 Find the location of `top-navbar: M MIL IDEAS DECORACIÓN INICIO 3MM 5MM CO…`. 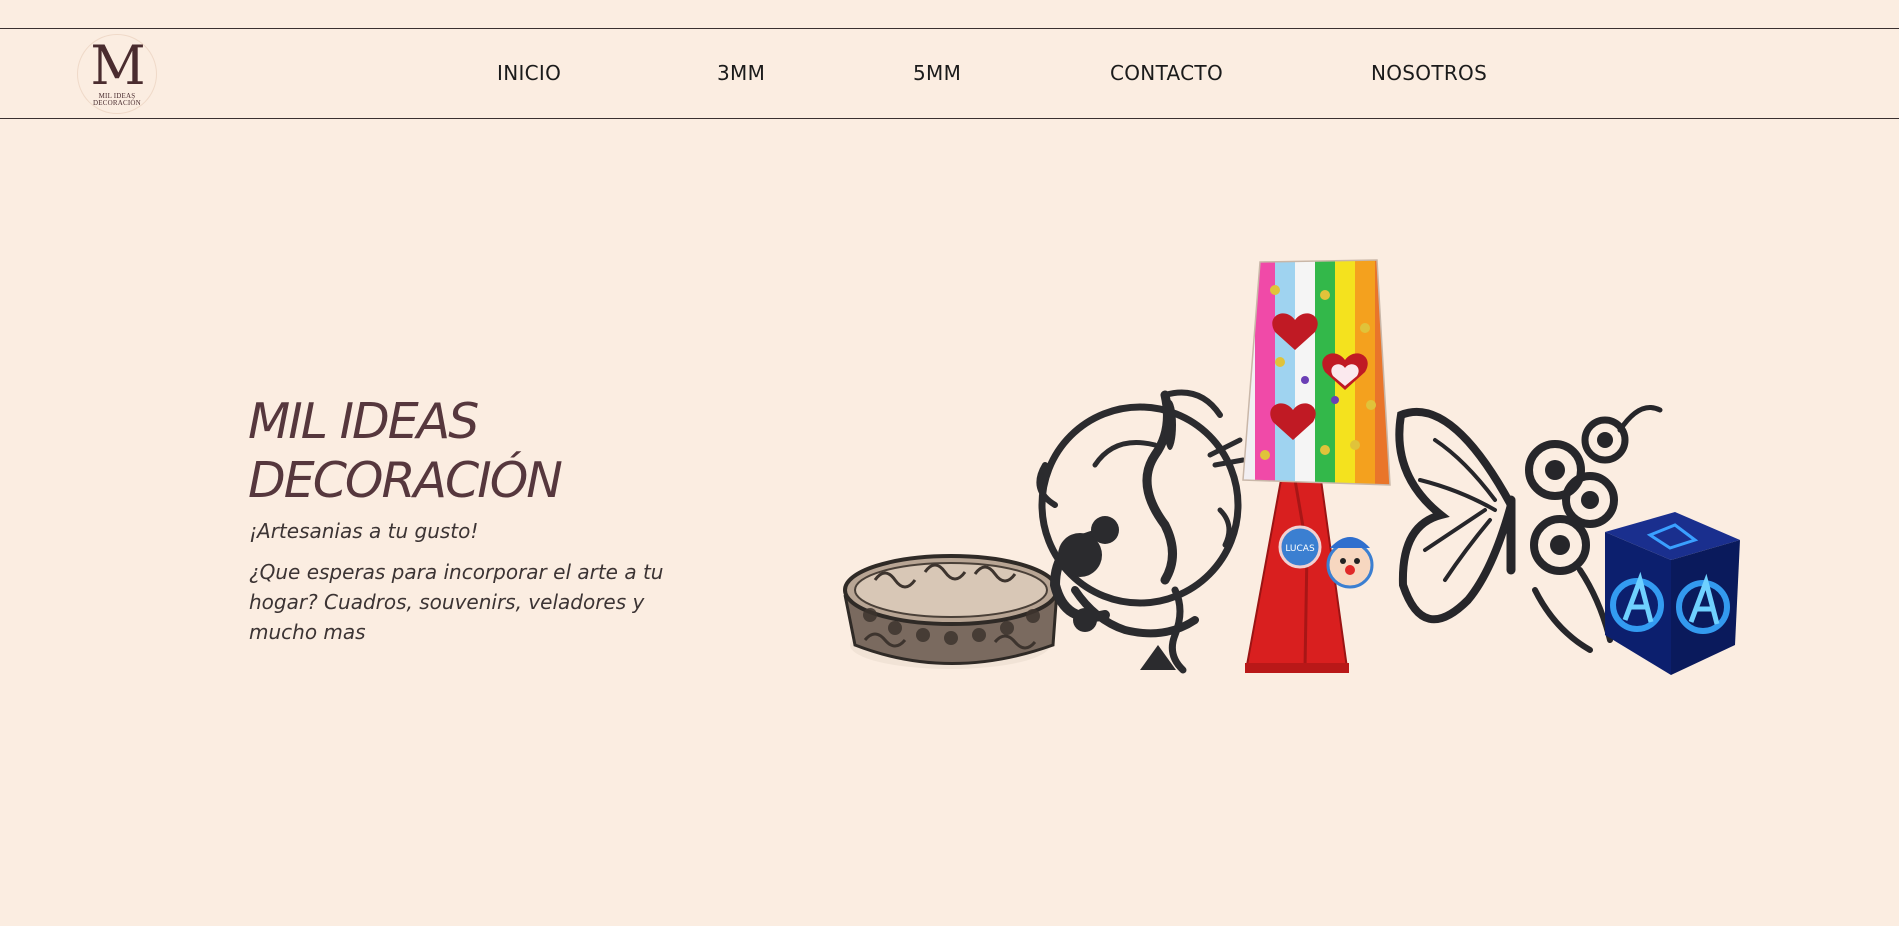

top-navbar: M MIL IDEAS DECORACIÓN INICIO 3MM 5MM CO… is located at coordinates (949, 73).